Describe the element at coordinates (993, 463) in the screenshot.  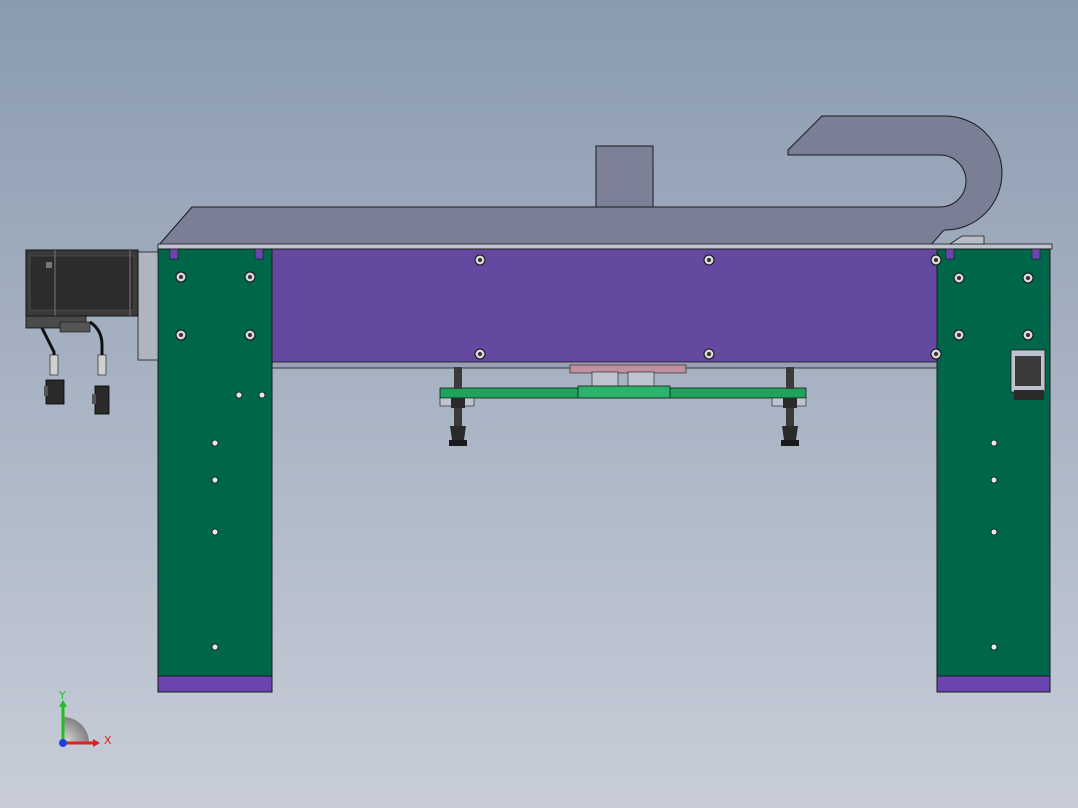
I see `right-leg` at that location.